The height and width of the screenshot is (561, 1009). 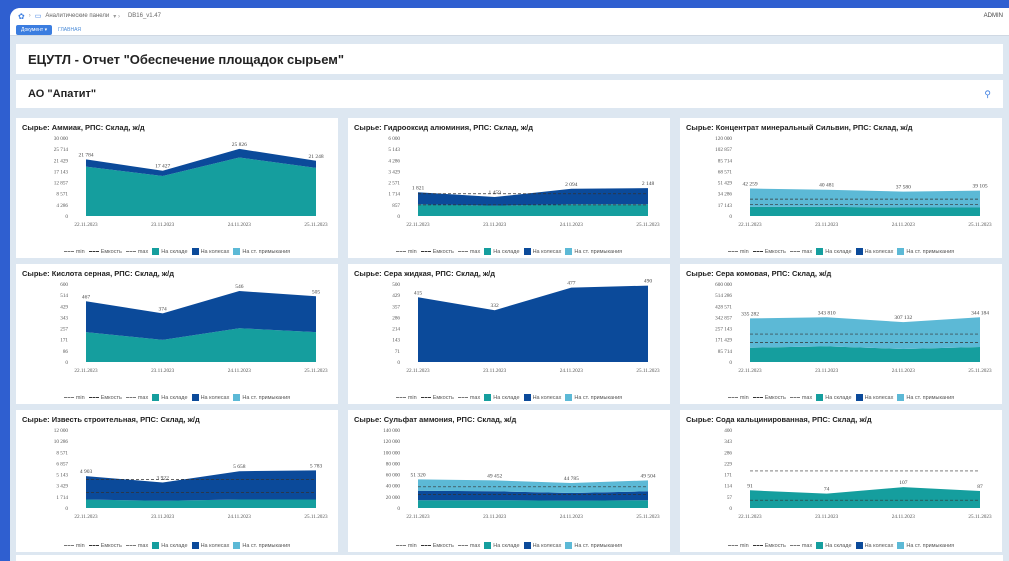 What do you see at coordinates (993, 16) in the screenshot?
I see `user-menu: ADMIN` at bounding box center [993, 16].